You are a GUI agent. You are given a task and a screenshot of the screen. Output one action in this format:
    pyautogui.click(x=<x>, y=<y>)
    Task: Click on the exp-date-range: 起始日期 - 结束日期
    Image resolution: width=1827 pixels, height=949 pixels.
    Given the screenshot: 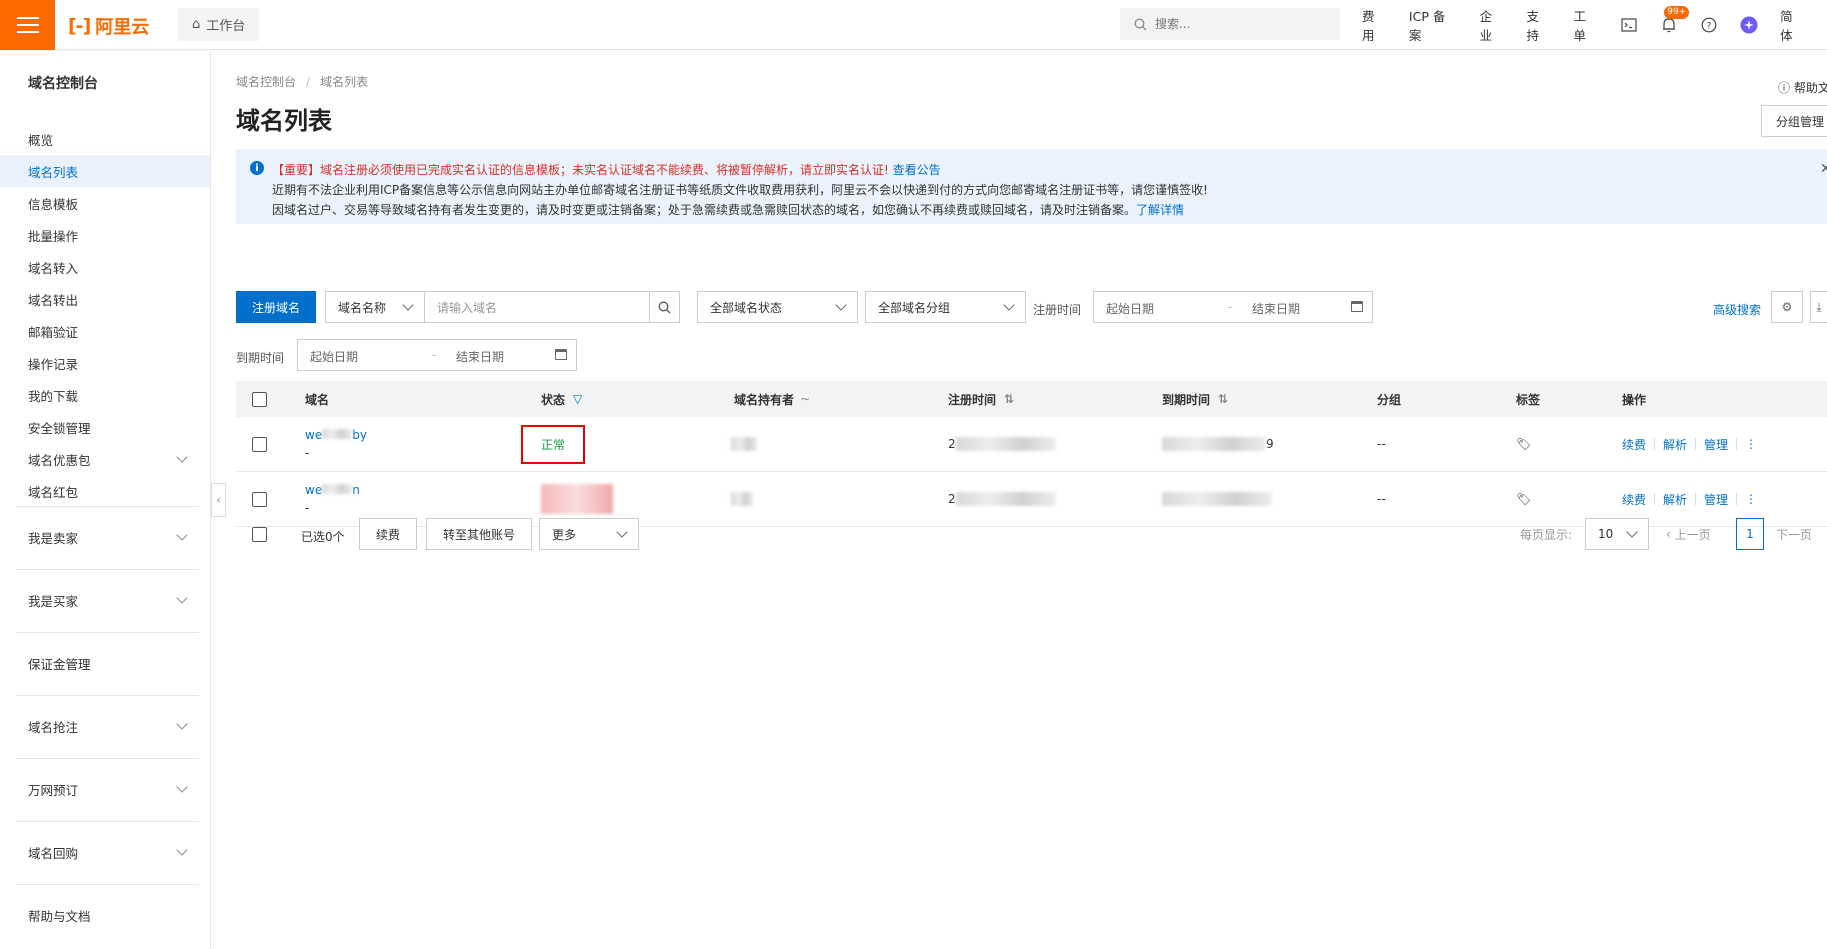 What is the action you would take?
    pyautogui.click(x=437, y=355)
    